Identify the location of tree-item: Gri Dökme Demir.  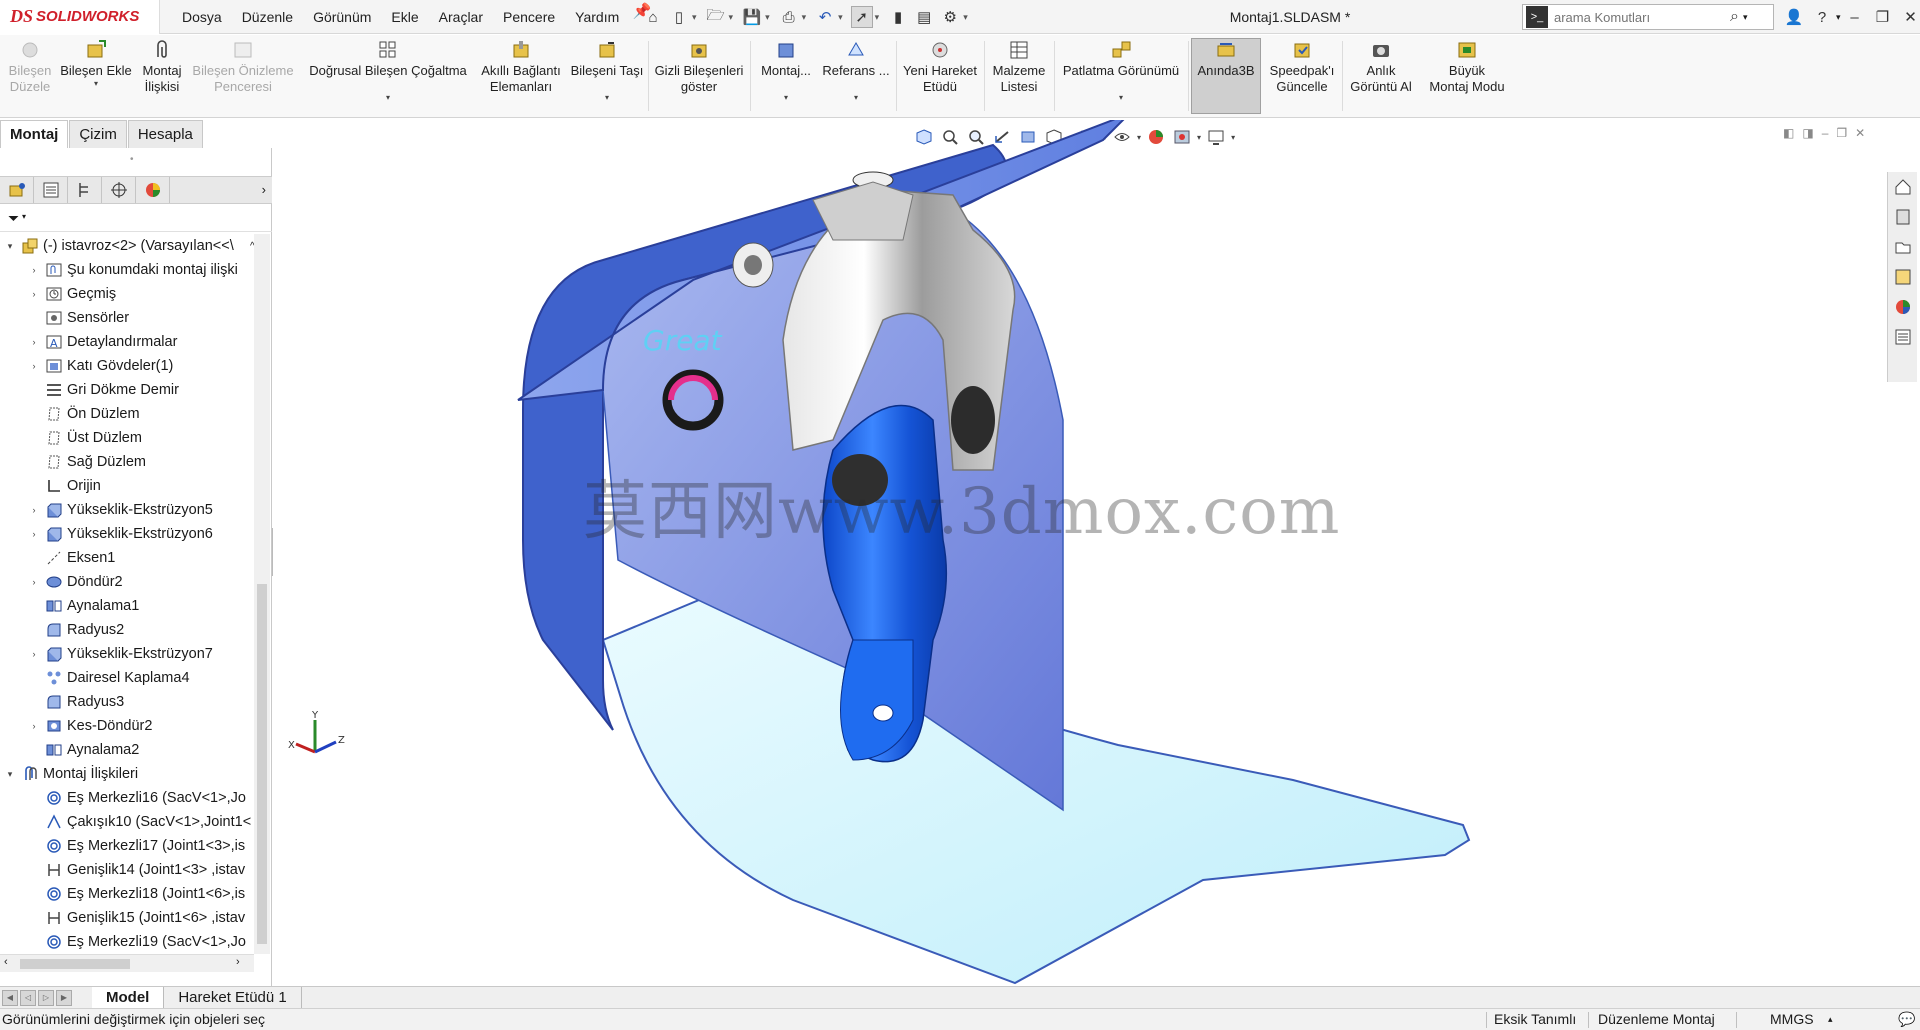
(127, 390).